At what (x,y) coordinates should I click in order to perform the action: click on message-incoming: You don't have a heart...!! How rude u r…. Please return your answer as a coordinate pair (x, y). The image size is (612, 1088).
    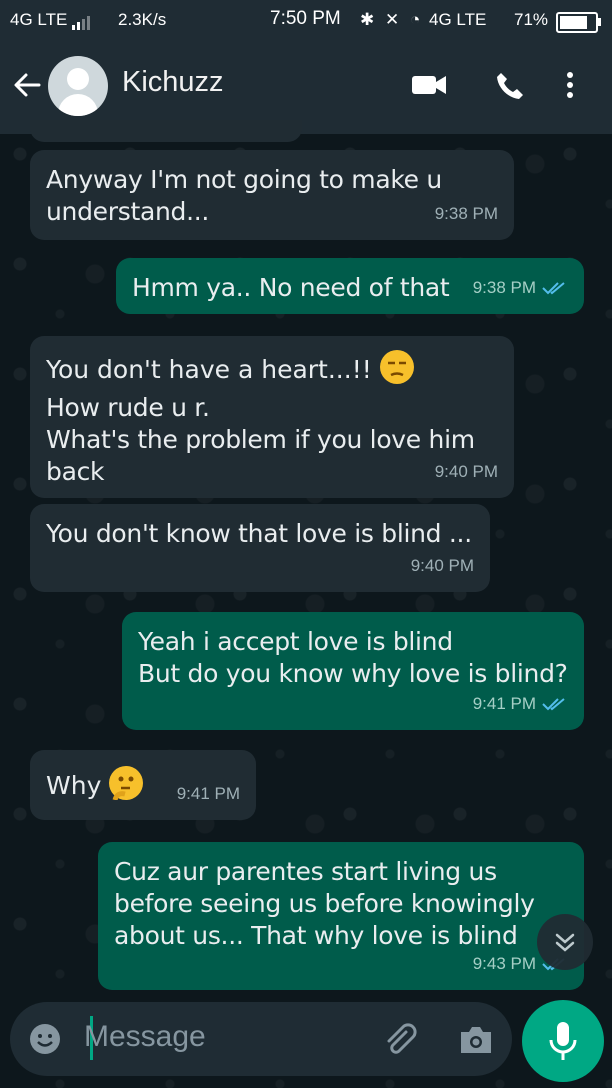
    Looking at the image, I should click on (272, 417).